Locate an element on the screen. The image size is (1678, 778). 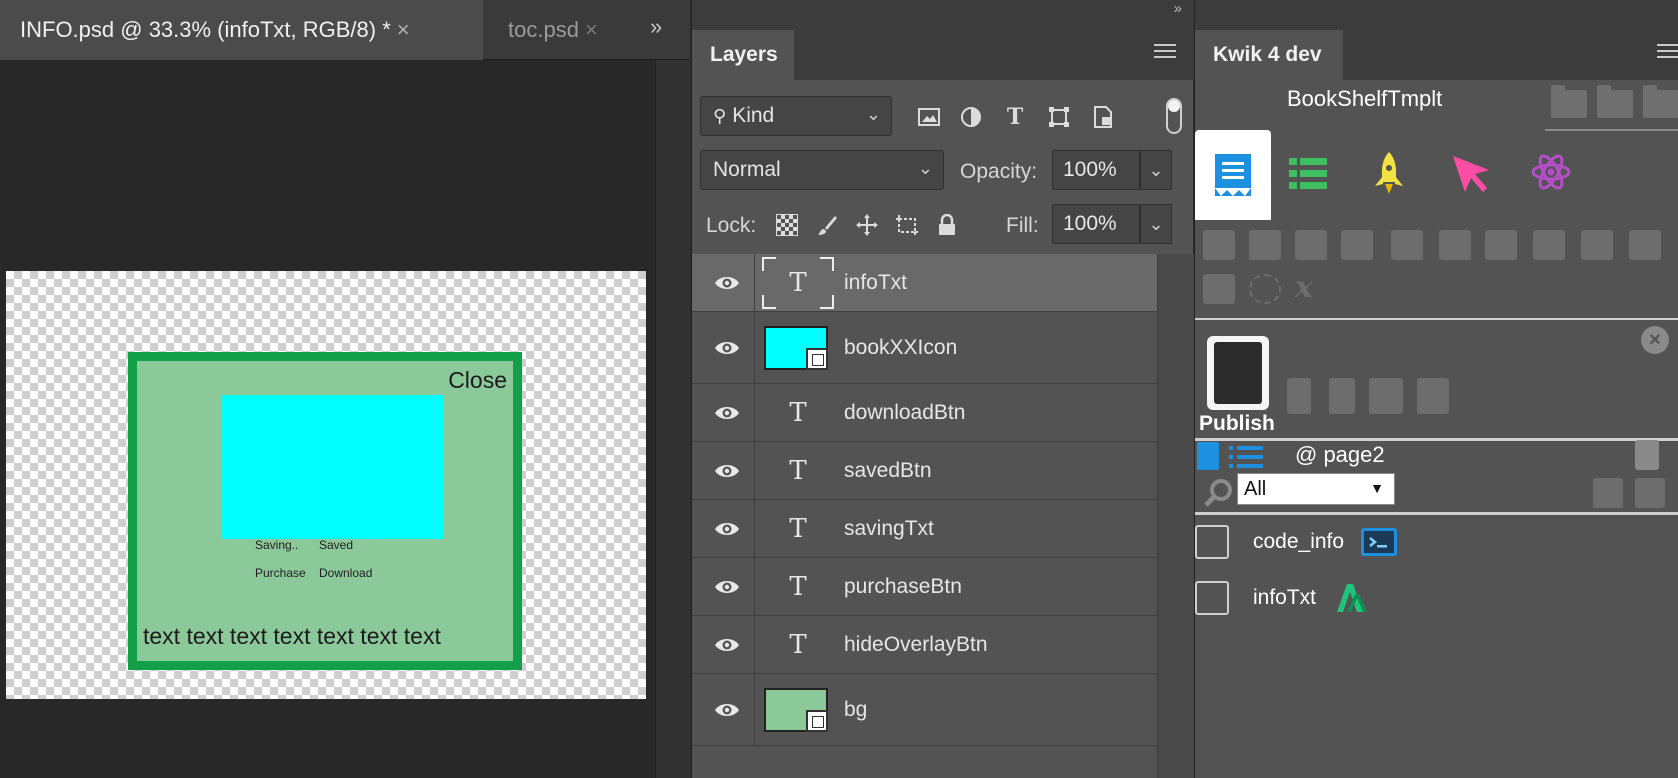
layer-name: savedBtn is located at coordinates (888, 471).